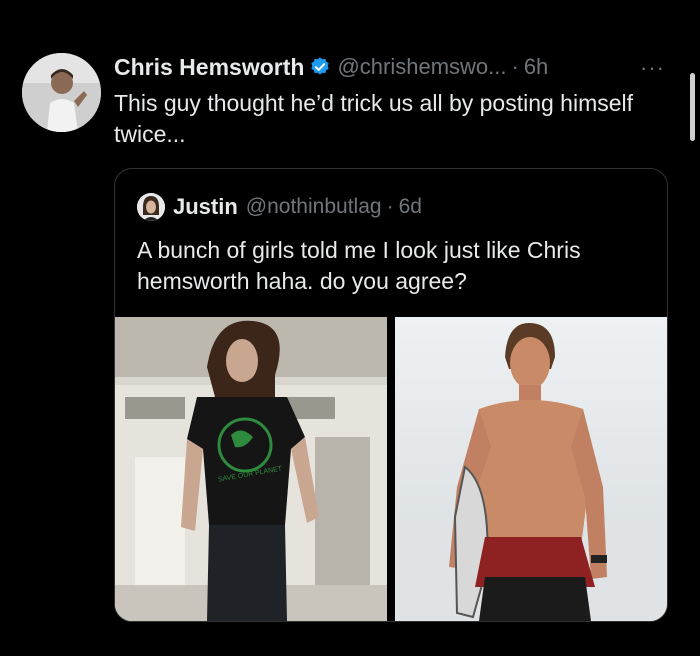 This screenshot has height=656, width=700. I want to click on quoted-tweet-time: 6d, so click(410, 207).